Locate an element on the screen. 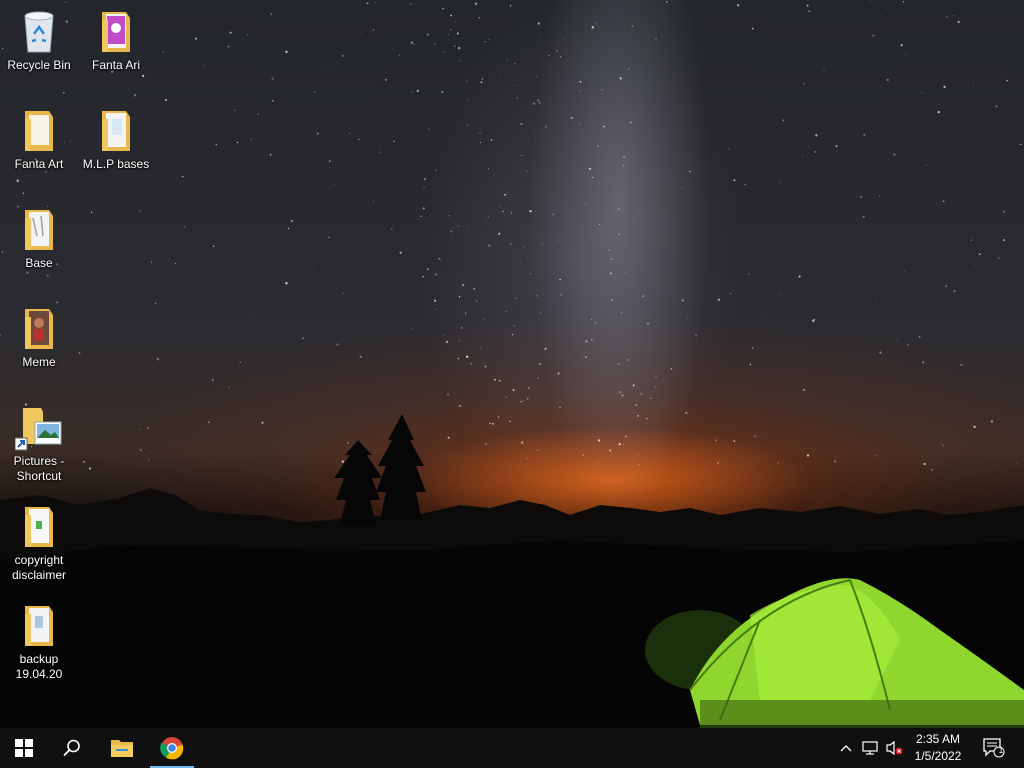 This screenshot has width=1024, height=768. windows-logo-icon is located at coordinates (24, 748).